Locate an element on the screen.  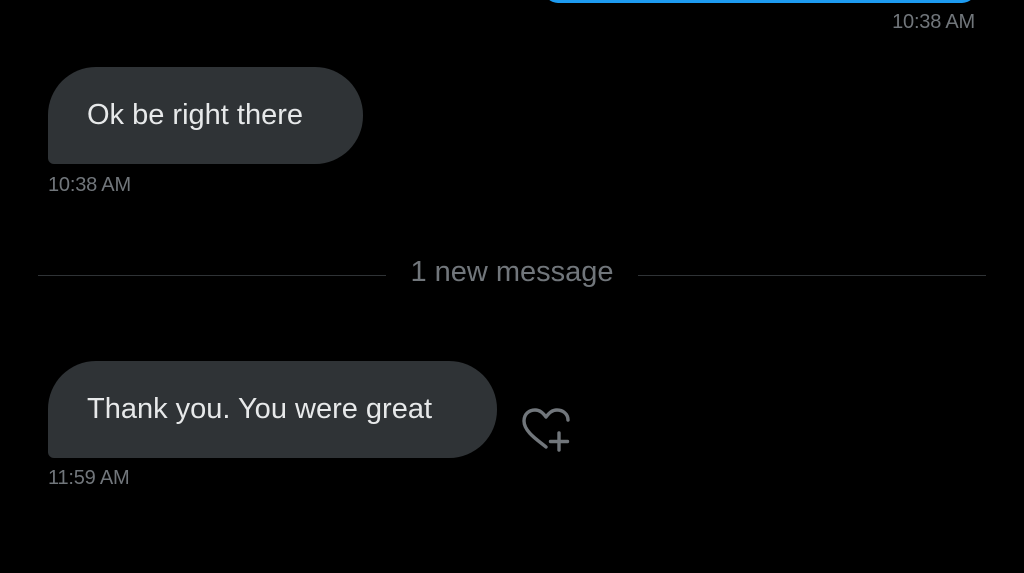
sent-message-timestamp: 10:38 AM is located at coordinates (933, 22).